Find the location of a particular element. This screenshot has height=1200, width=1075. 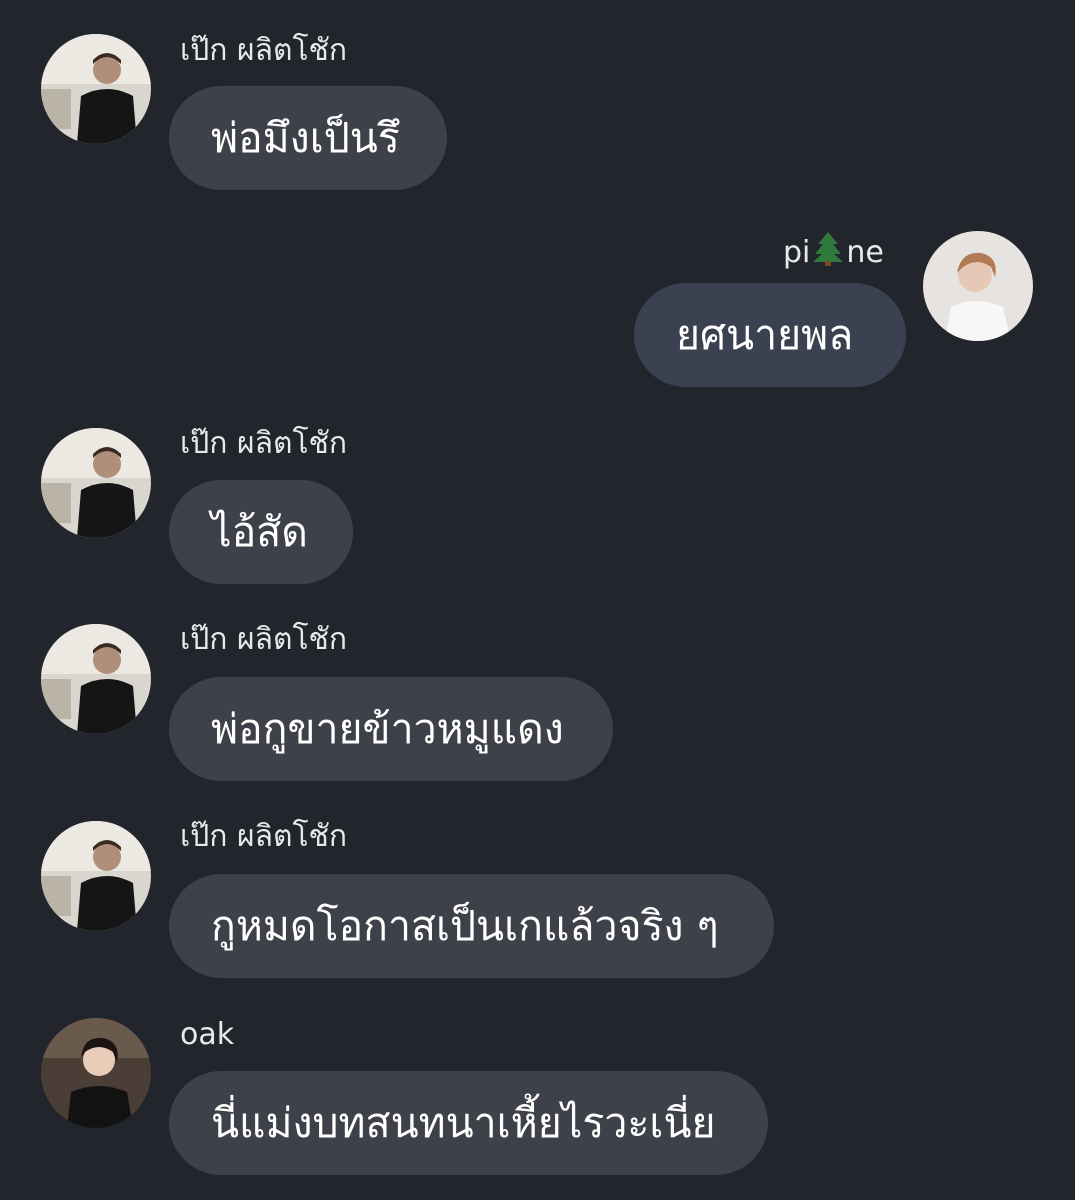

sender-name-suffix: ne is located at coordinates (865, 252).